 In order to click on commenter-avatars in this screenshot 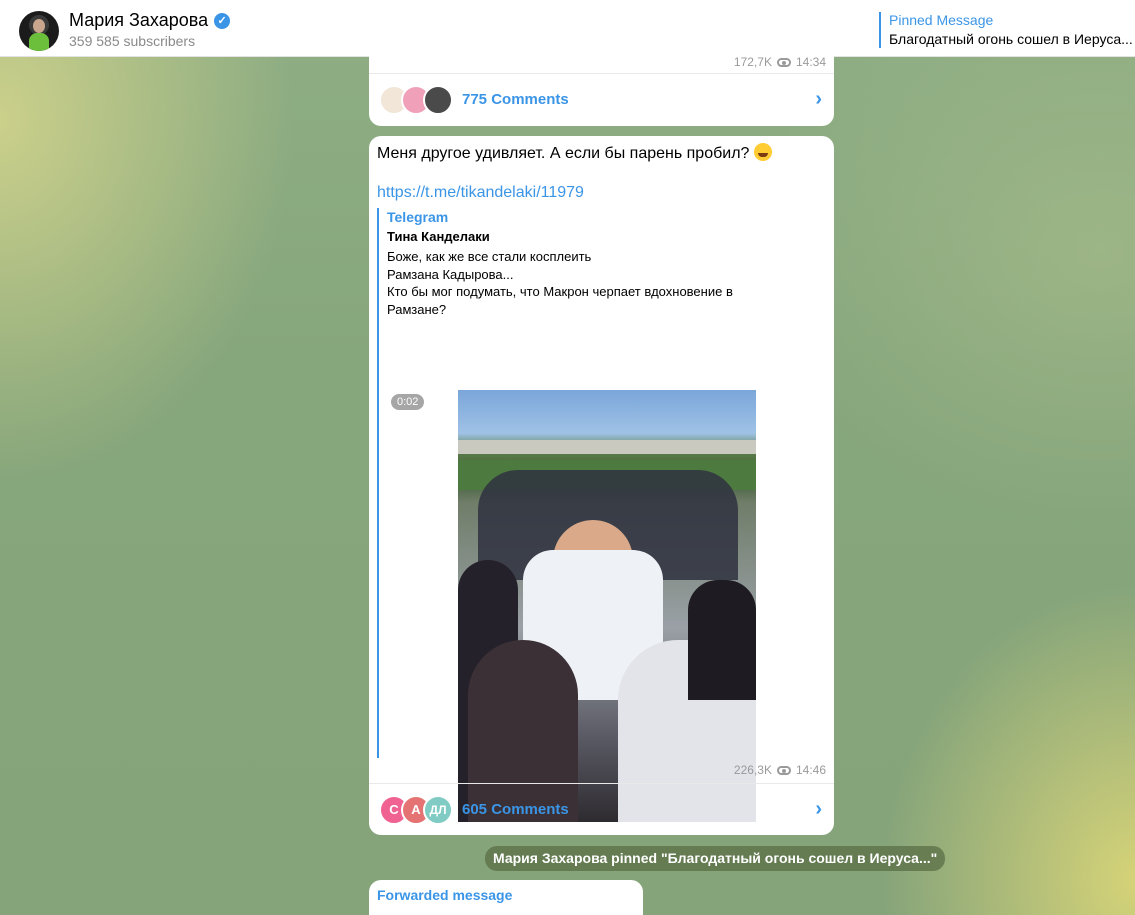, I will do `click(417, 100)`.